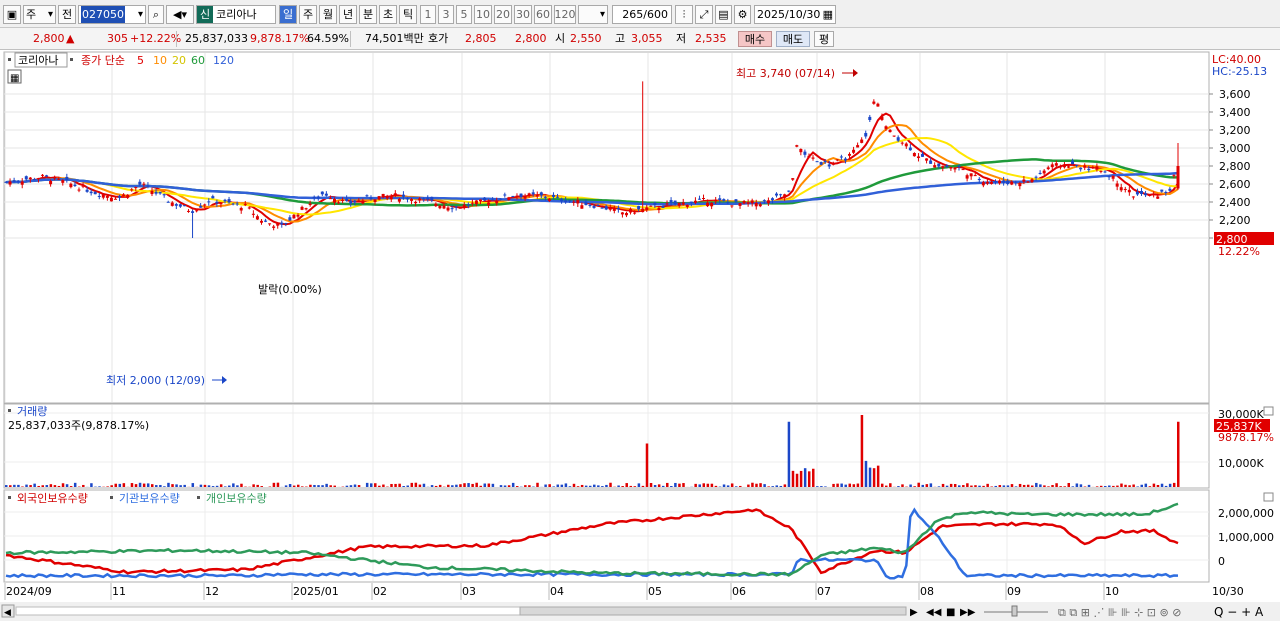  What do you see at coordinates (388, 14) in the screenshot?
I see `tab-second: 초` at bounding box center [388, 14].